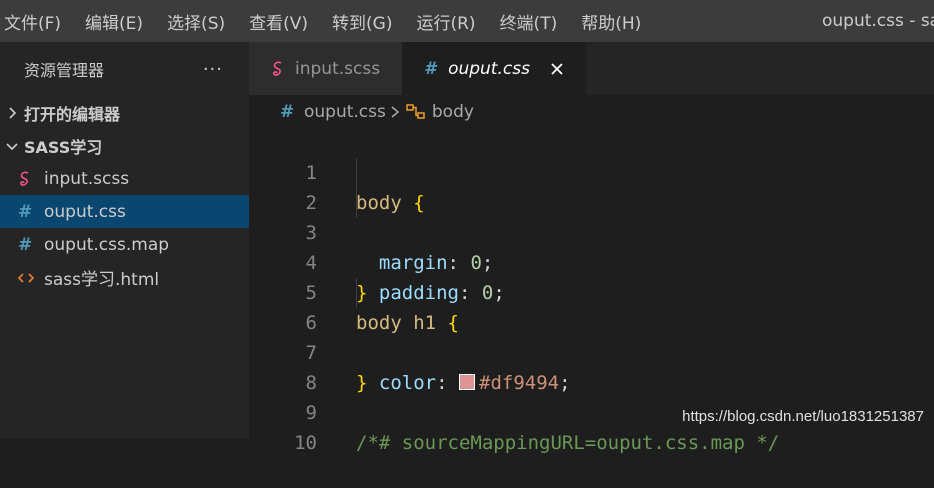  What do you see at coordinates (305, 443) in the screenshot?
I see `line-number: 10` at bounding box center [305, 443].